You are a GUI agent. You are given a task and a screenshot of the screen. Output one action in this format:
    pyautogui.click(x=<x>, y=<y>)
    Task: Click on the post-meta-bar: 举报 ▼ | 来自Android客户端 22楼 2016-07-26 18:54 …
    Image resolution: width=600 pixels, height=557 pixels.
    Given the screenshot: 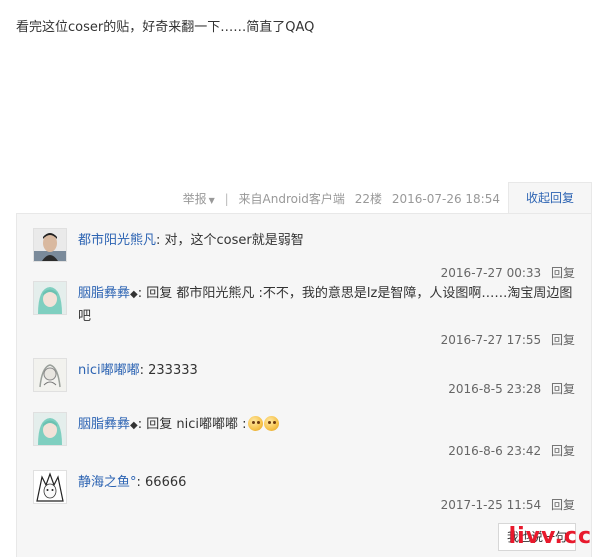 What is the action you would take?
    pyautogui.click(x=296, y=198)
    